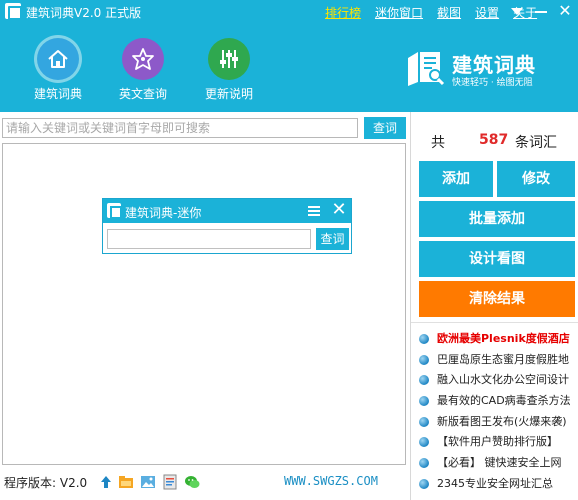 The width and height of the screenshot is (578, 500). What do you see at coordinates (228, 94) in the screenshot?
I see `nav-label: 更新说明` at bounding box center [228, 94].